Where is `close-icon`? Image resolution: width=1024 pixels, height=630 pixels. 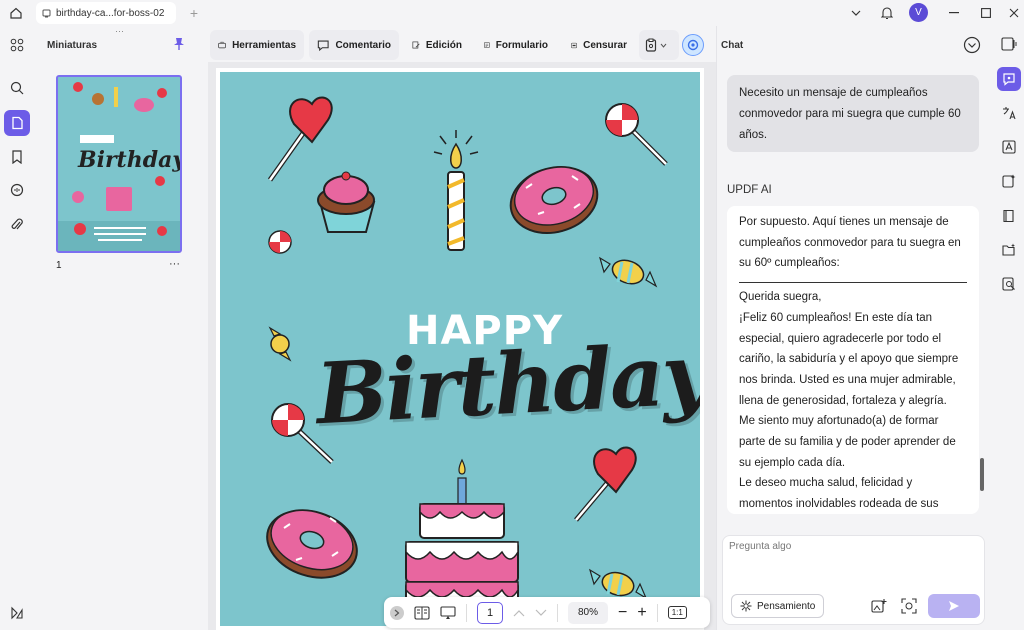
close-icon is located at coordinates (1014, 13).